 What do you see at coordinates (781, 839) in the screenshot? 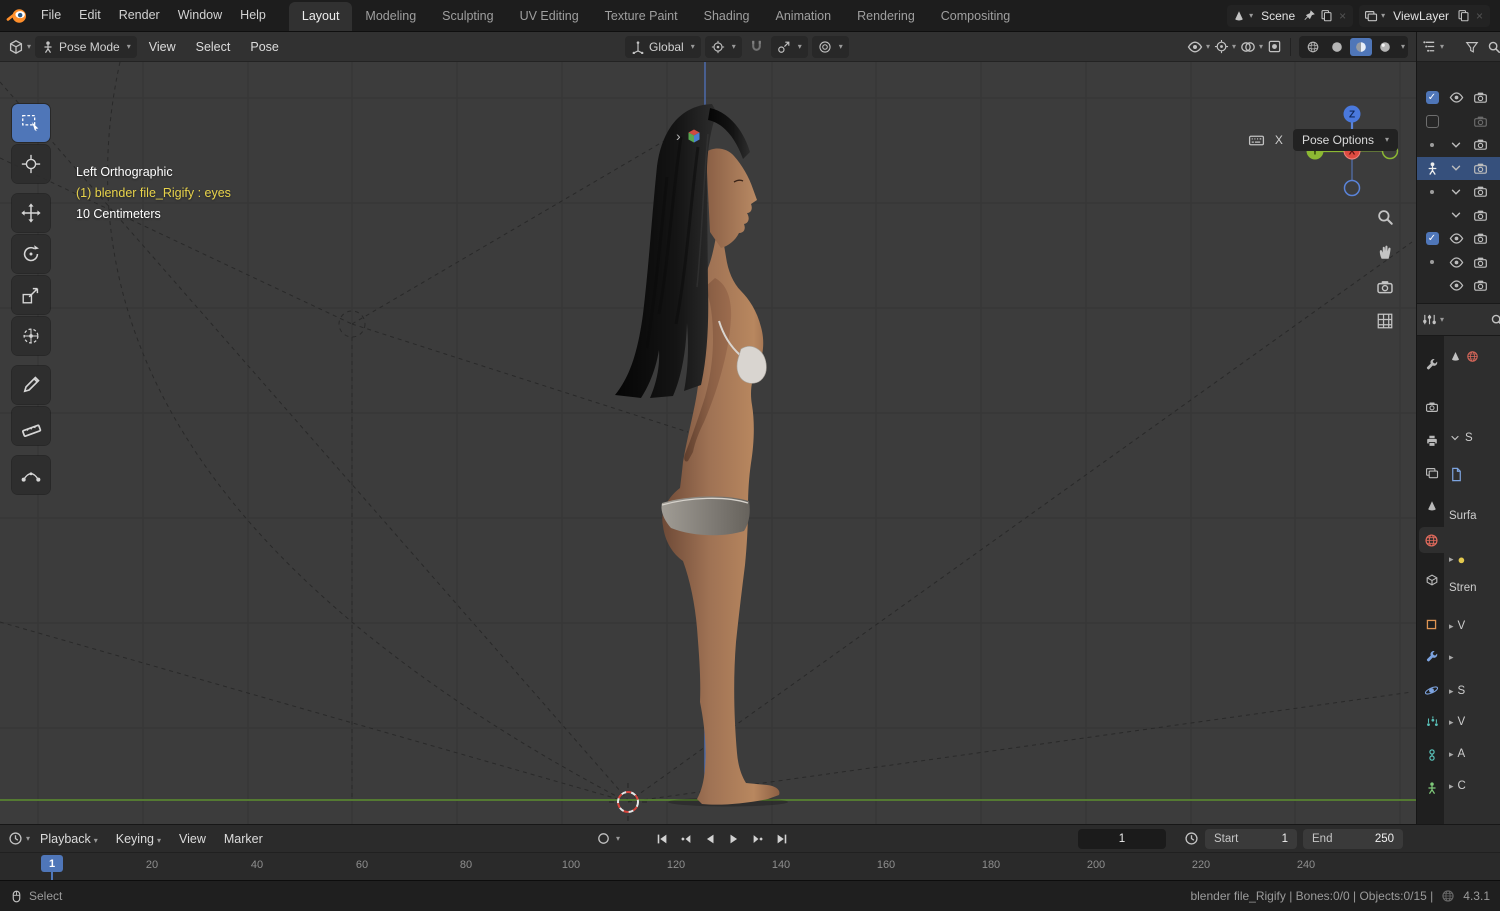
I see `jump-to-end-button` at bounding box center [781, 839].